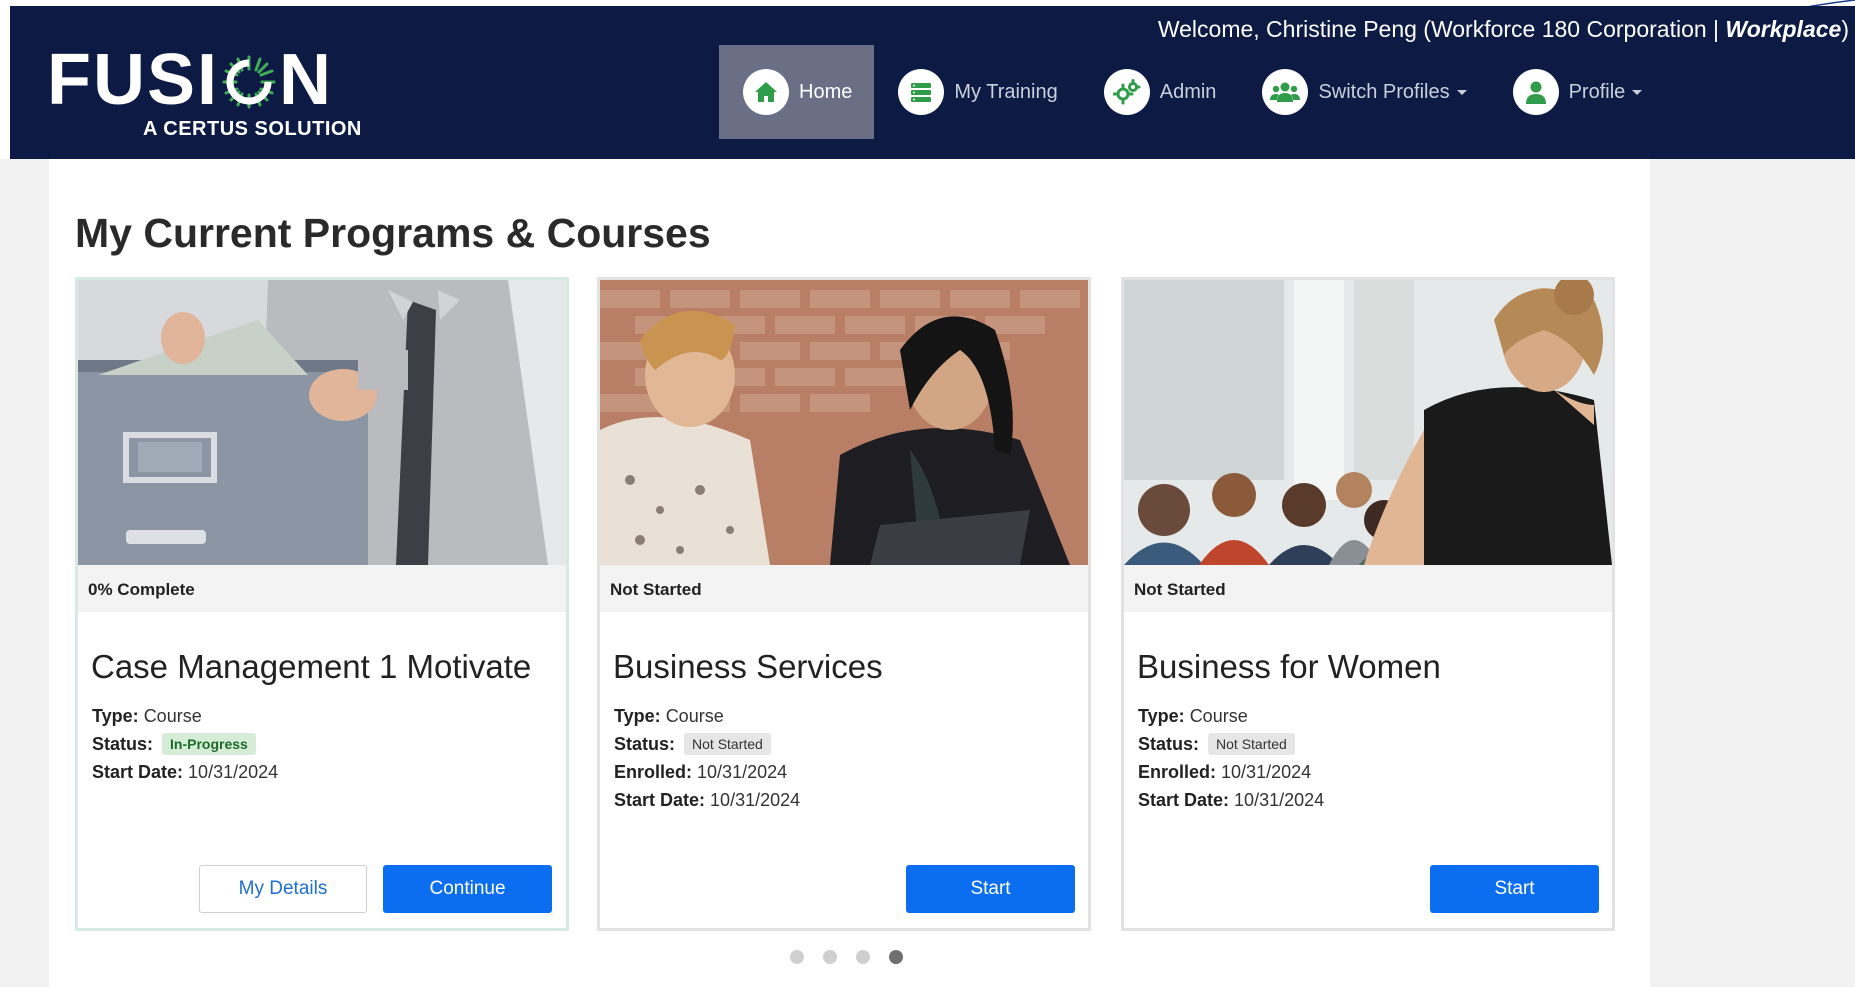  I want to click on gears-icon, so click(1126, 92).